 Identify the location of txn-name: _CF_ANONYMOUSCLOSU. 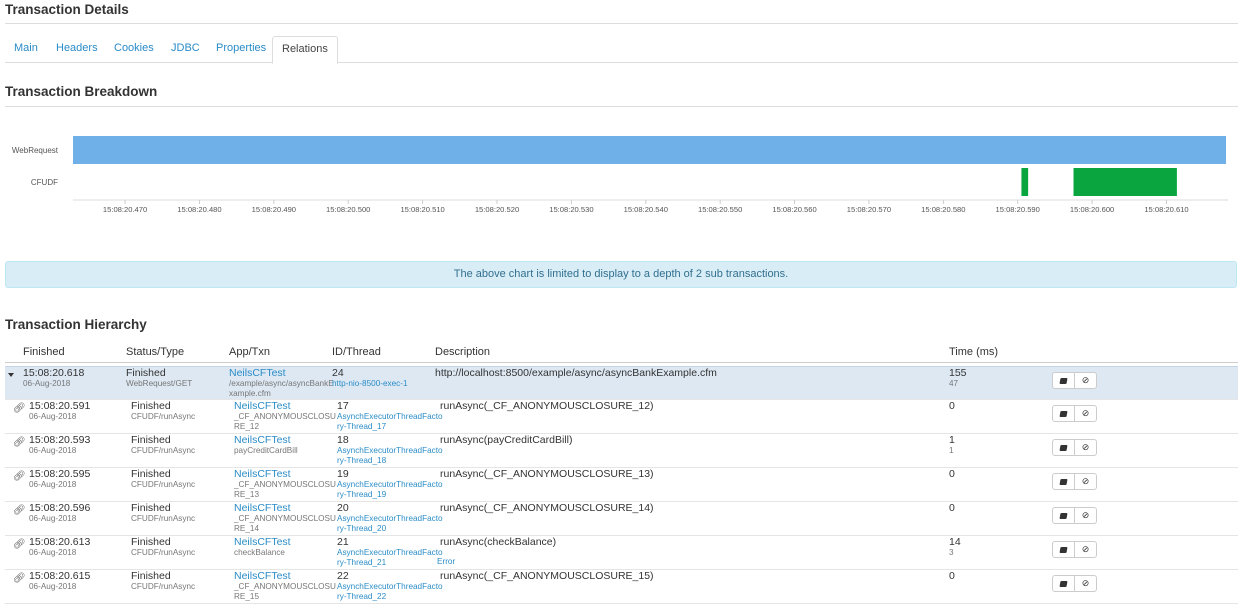
(285, 586).